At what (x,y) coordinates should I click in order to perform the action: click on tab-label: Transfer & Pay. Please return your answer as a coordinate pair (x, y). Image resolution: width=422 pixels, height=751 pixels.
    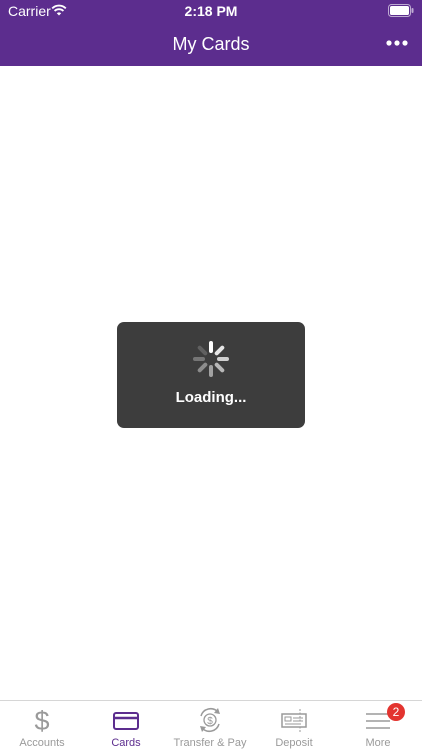
    Looking at the image, I should click on (210, 743).